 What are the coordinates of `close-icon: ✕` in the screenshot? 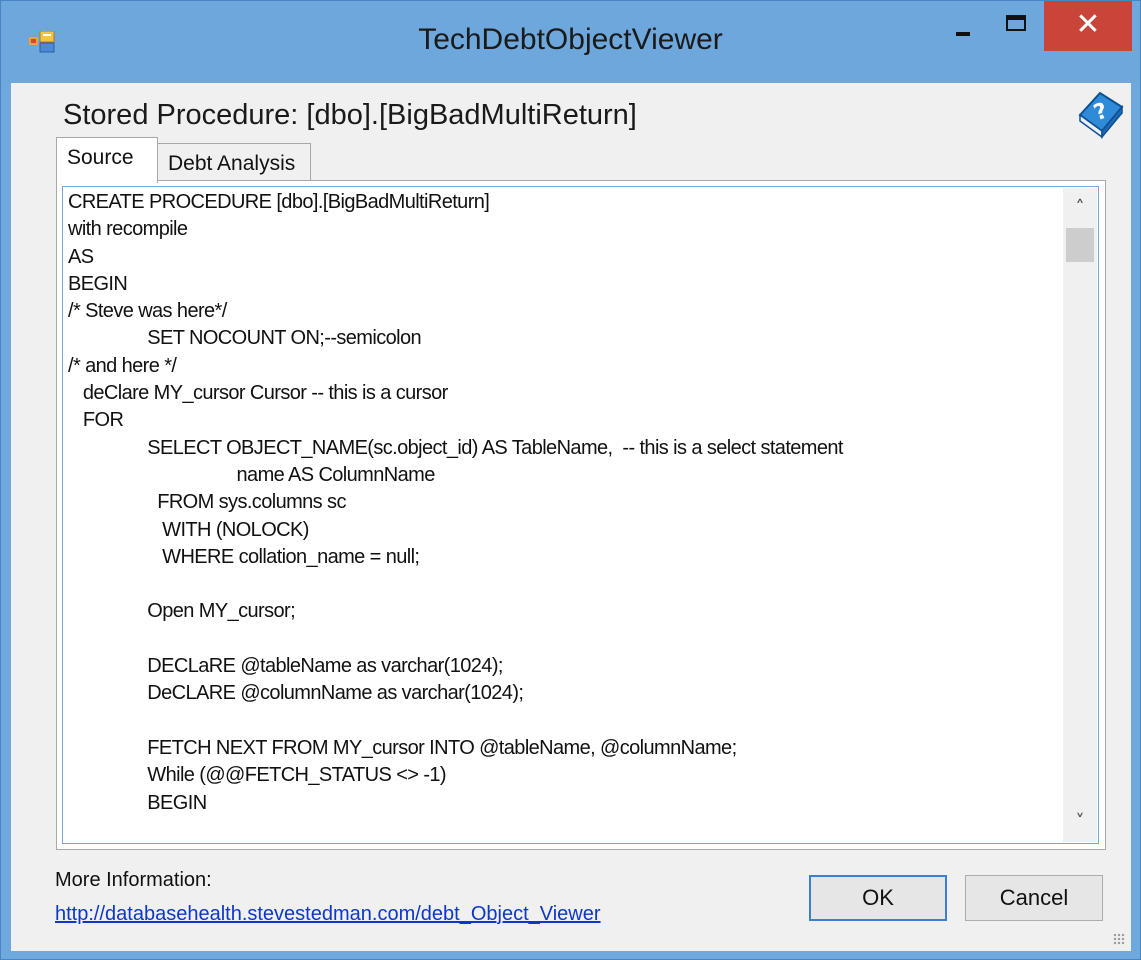 It's located at (1088, 24).